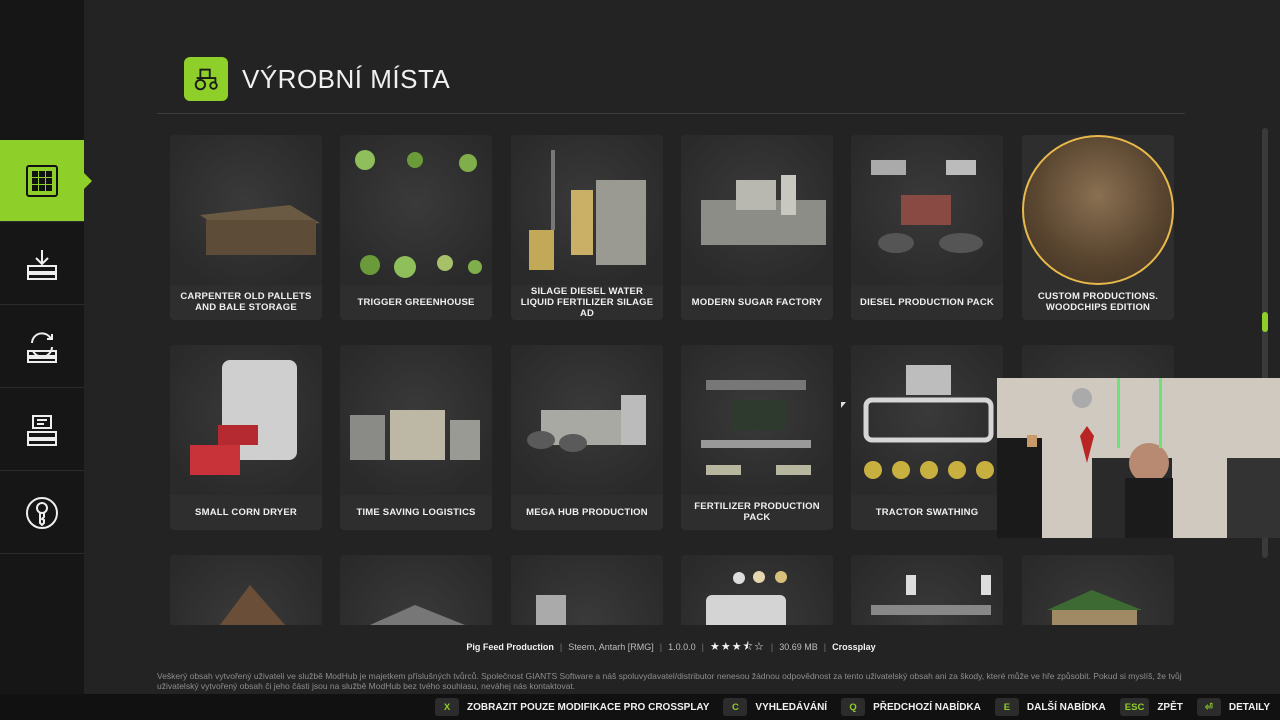 This screenshot has width=1280, height=720. I want to click on hint-next-menu: E DALŠÍ NABÍDKA, so click(1050, 707).